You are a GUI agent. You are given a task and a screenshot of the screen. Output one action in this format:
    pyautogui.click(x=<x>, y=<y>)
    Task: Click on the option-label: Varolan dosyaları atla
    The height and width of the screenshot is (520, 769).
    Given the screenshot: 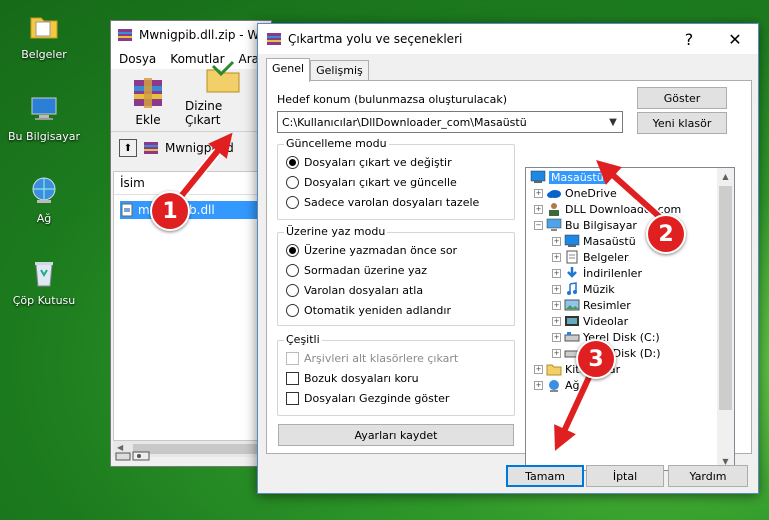 What is the action you would take?
    pyautogui.click(x=364, y=290)
    